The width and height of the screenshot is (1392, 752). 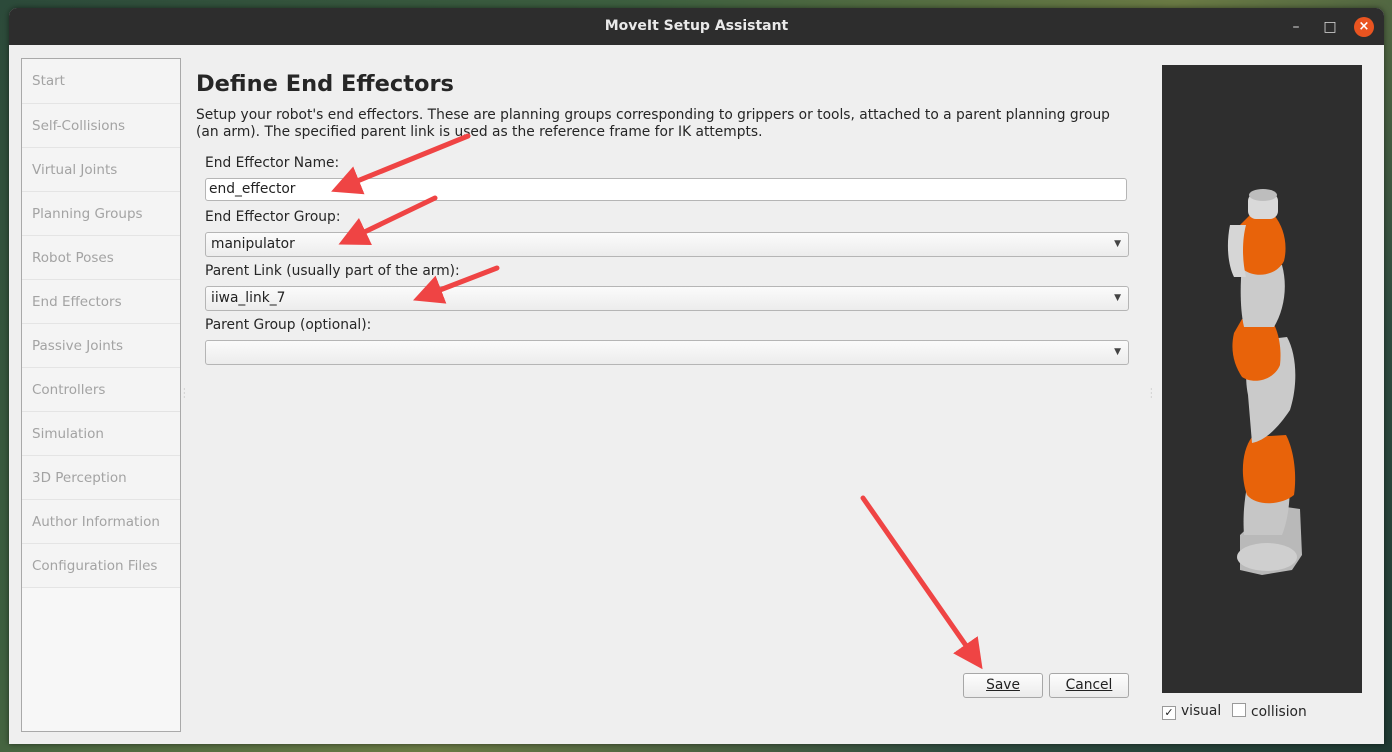 I want to click on sidebar-item-controllers: Controllers, so click(x=101, y=390).